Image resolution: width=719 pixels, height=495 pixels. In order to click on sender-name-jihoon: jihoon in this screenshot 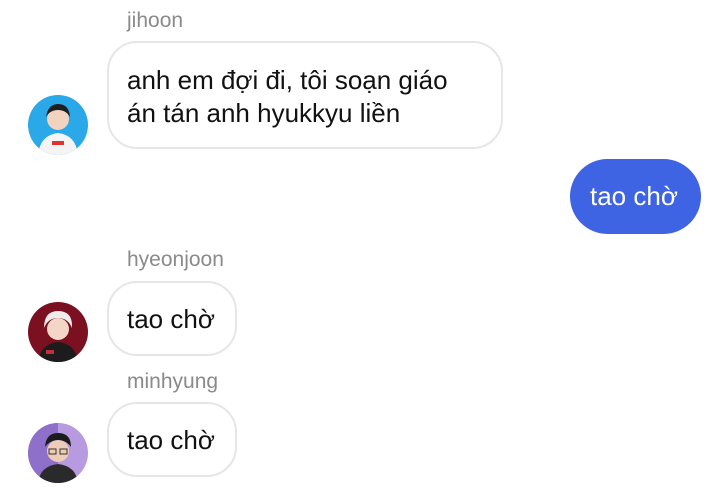, I will do `click(155, 20)`.